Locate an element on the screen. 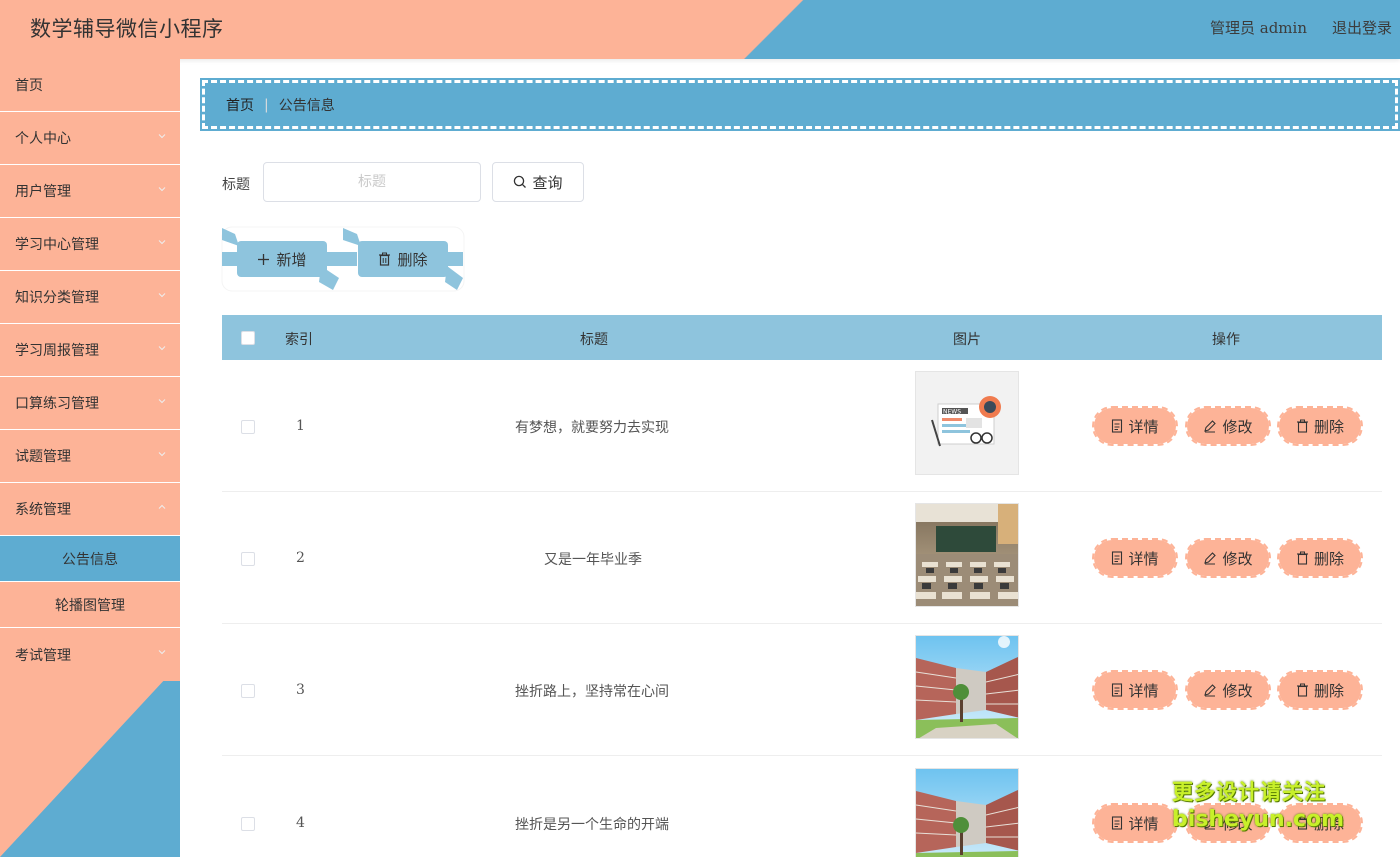  sidebar-subitem-carousel: 轮播图管理 is located at coordinates (90, 605).